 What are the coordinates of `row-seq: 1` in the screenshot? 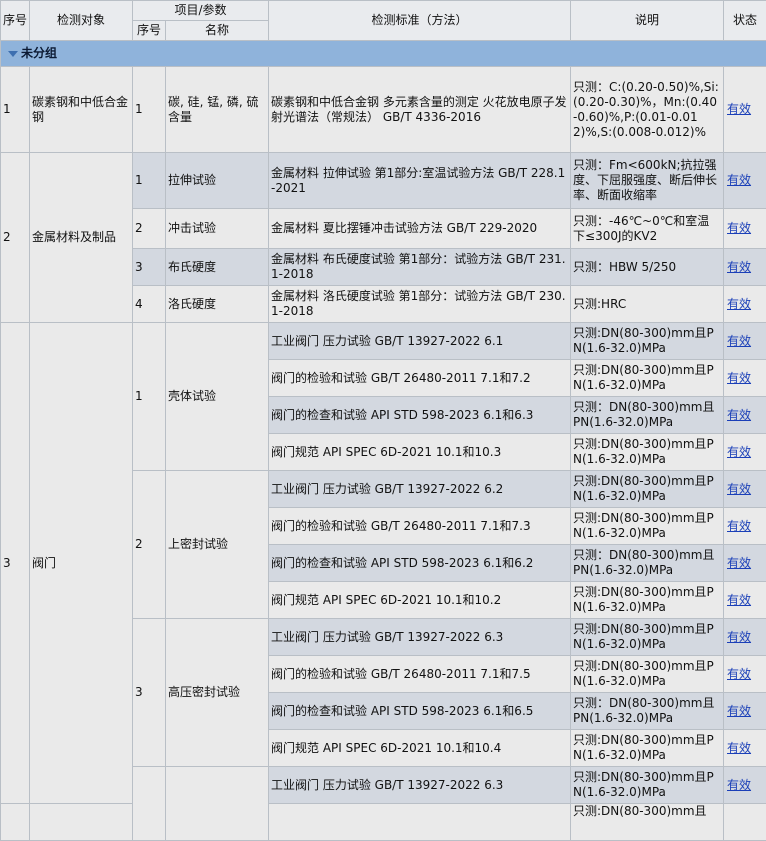 It's located at (15, 110).